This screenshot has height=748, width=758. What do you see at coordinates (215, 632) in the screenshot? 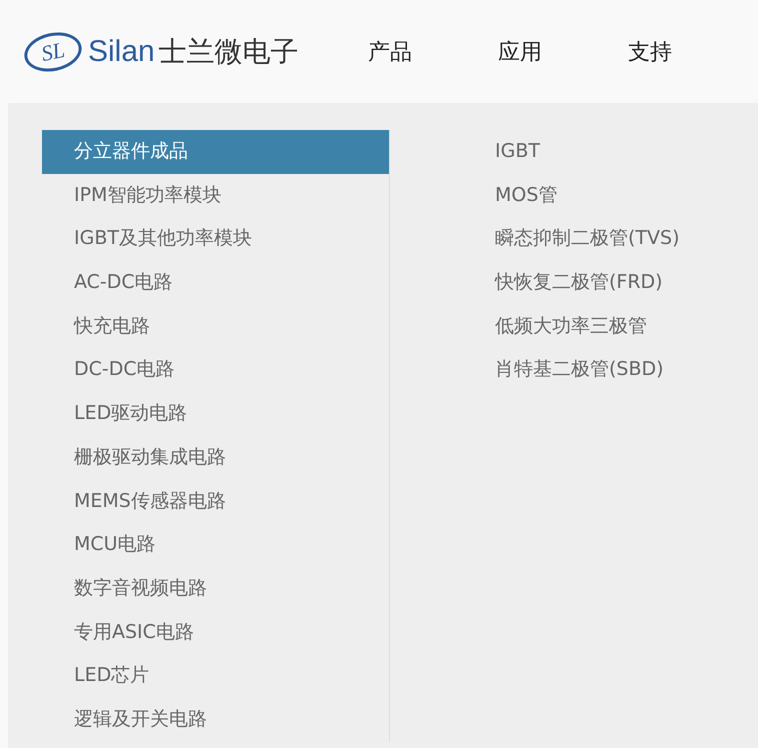
I see `category-item: 专用ASIC电路` at bounding box center [215, 632].